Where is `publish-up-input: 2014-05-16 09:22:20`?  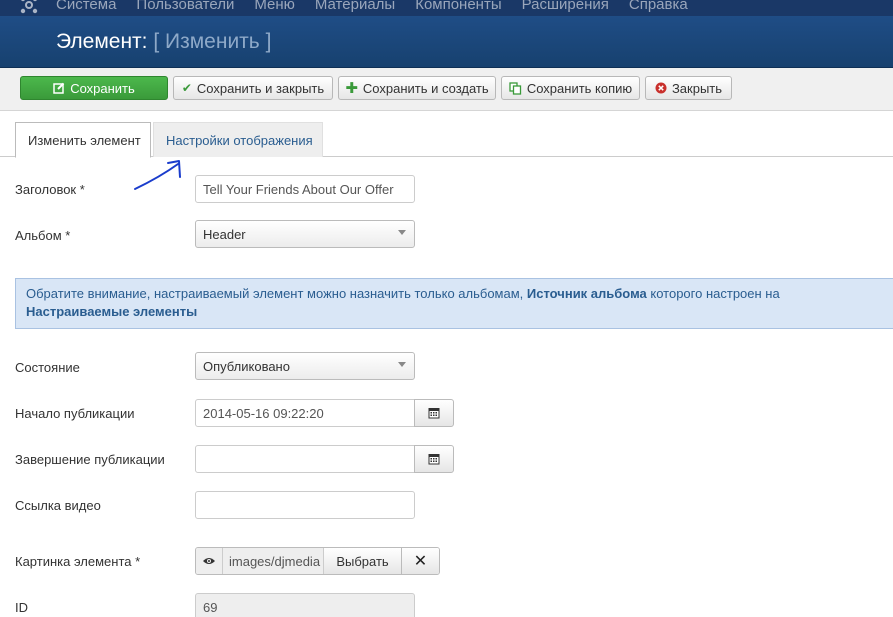 publish-up-input: 2014-05-16 09:22:20 is located at coordinates (305, 413).